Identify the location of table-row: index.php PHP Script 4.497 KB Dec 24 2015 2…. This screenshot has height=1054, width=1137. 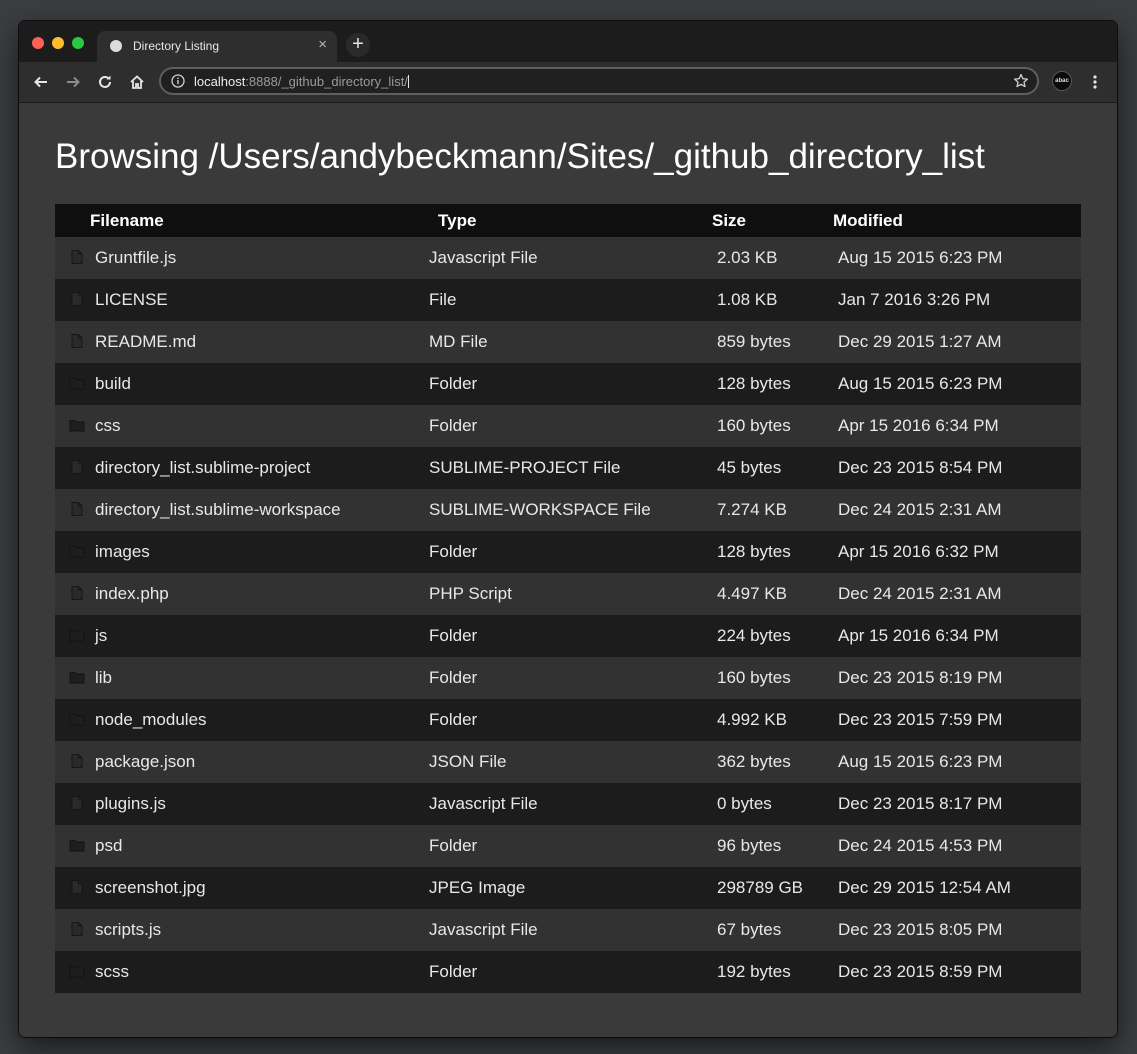
(568, 594).